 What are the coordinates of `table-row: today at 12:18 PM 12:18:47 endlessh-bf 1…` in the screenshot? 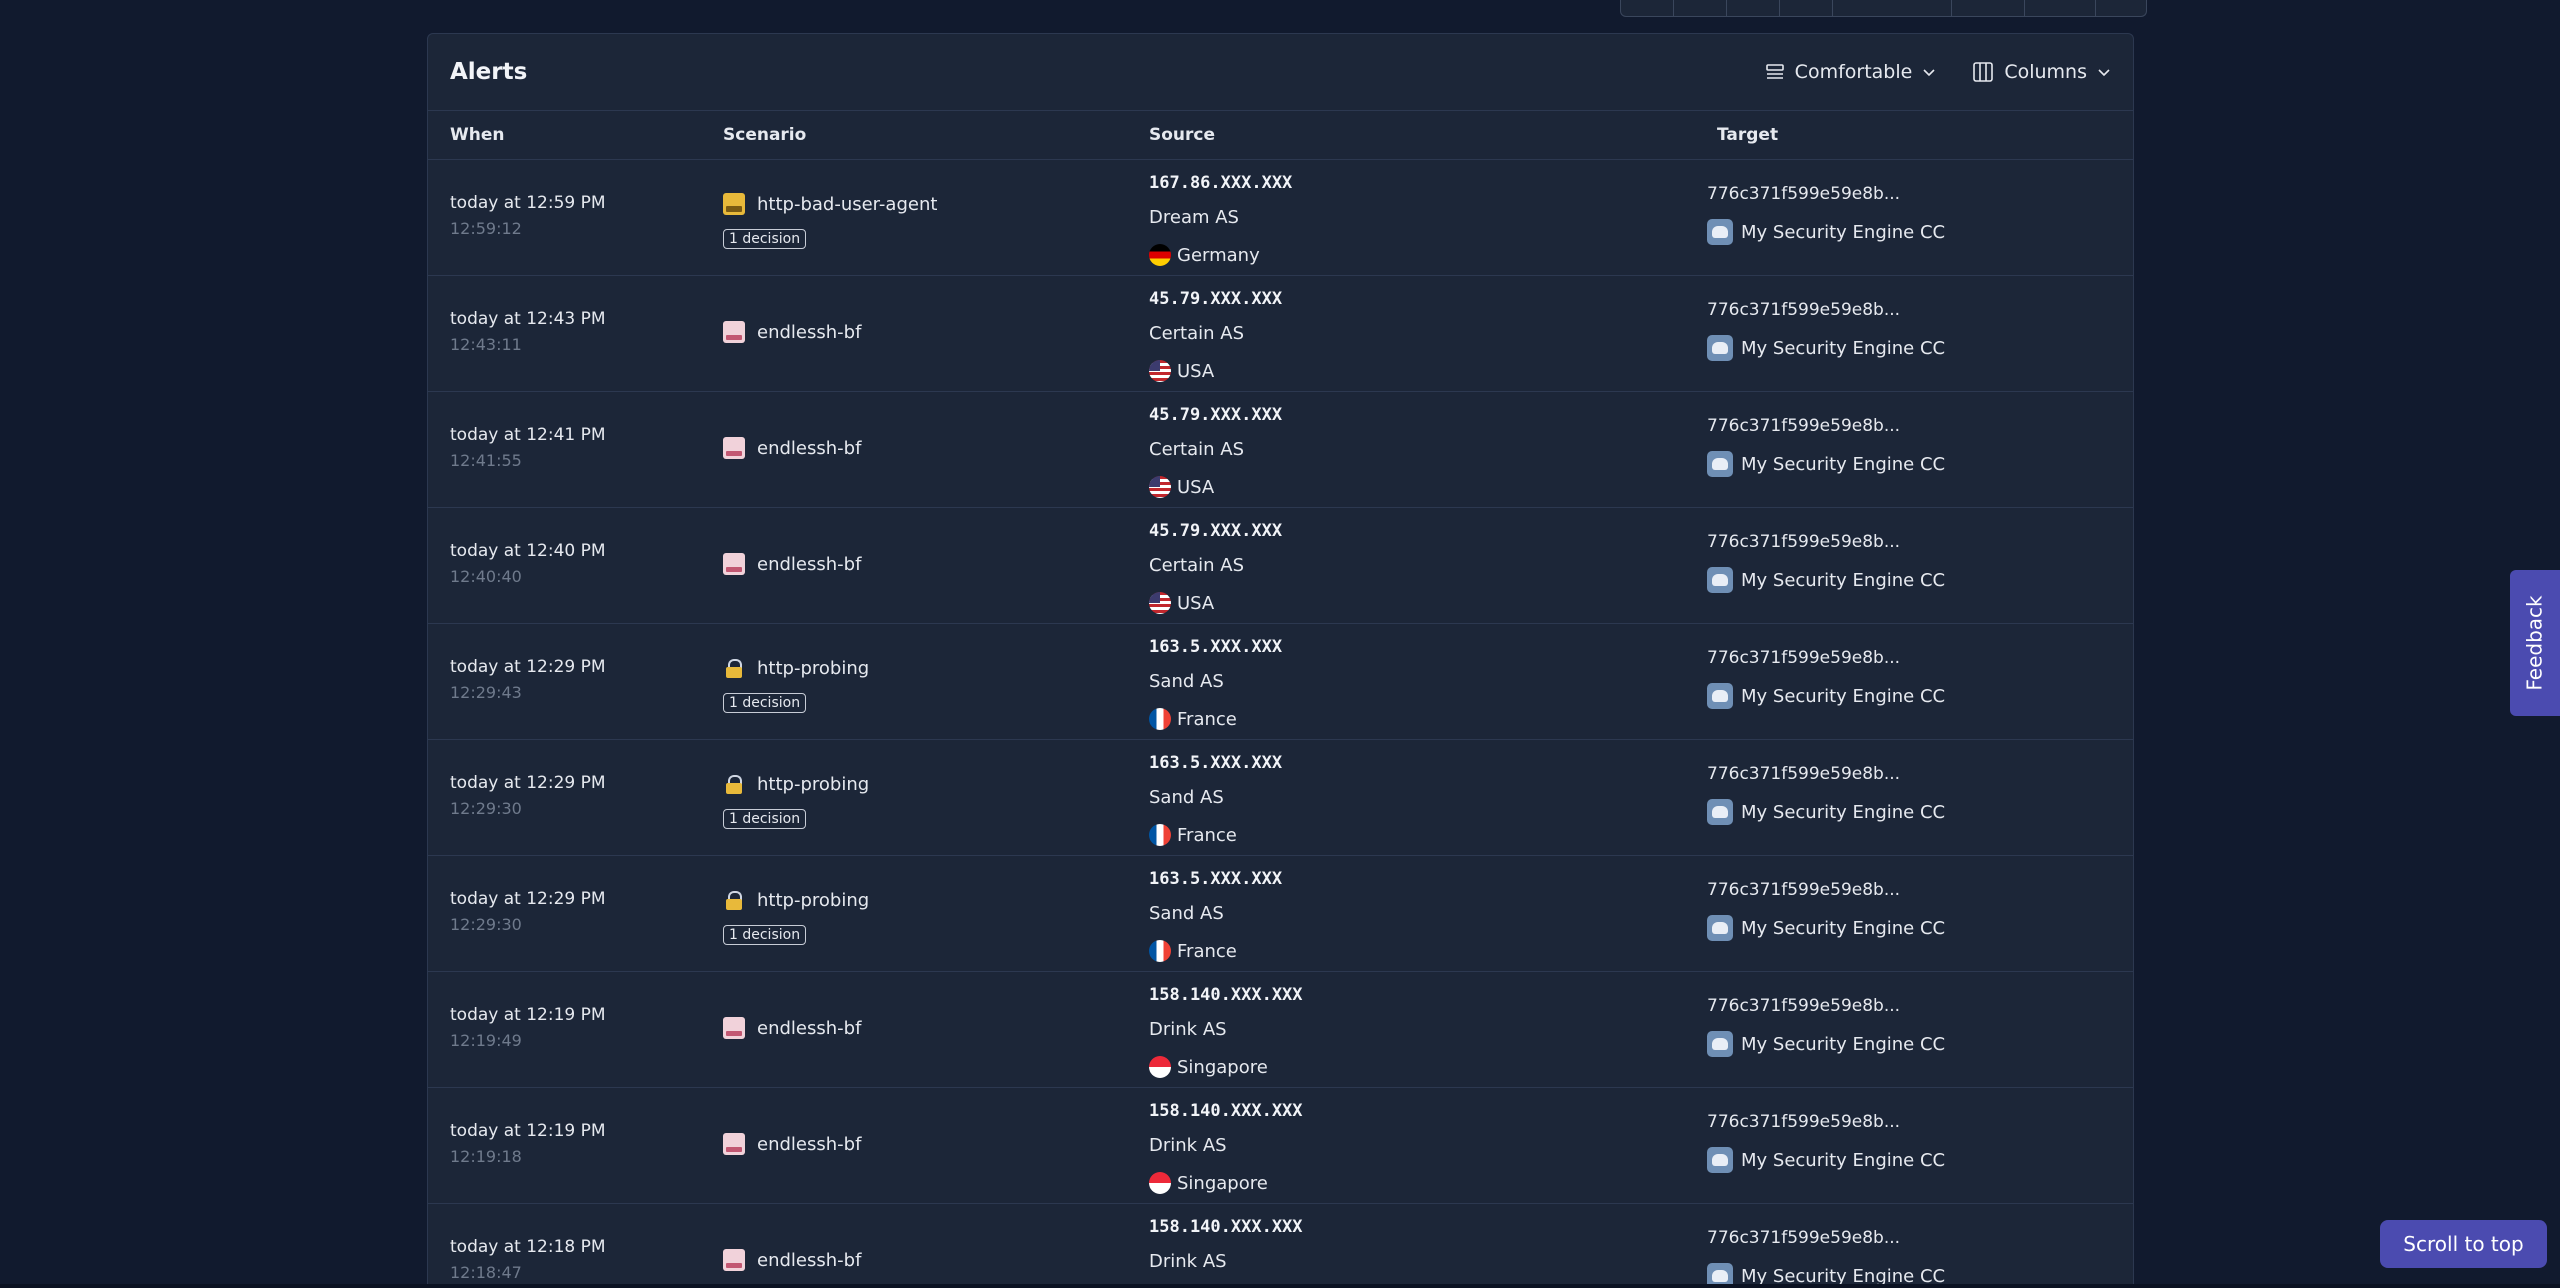 It's located at (1280, 1246).